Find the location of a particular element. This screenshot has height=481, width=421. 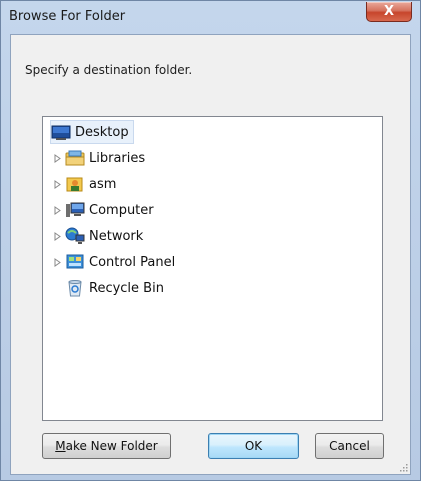

ok-label: OK is located at coordinates (253, 446).